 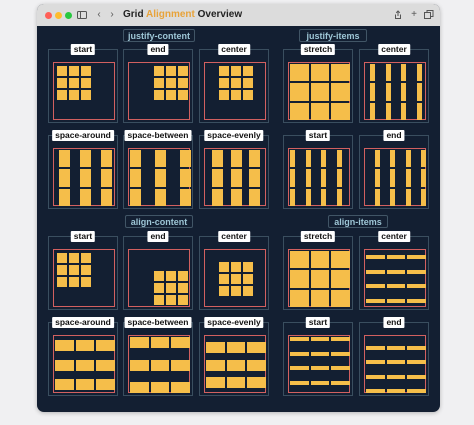 I want to click on new-tab-icon: +, so click(x=414, y=15).